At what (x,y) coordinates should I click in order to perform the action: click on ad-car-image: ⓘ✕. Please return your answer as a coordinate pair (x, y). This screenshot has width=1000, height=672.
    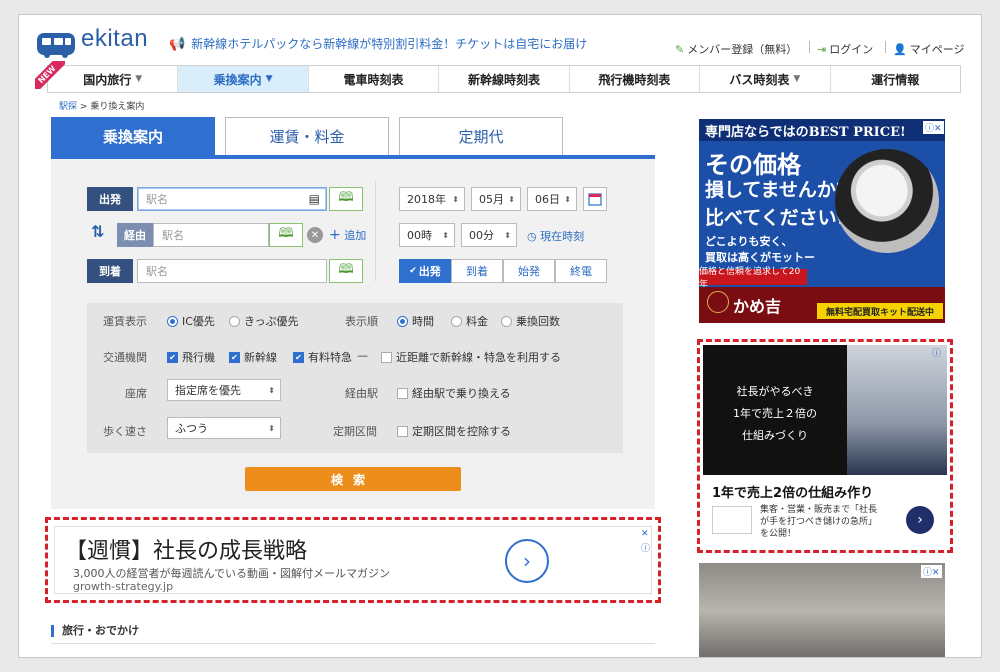
    Looking at the image, I should click on (822, 610).